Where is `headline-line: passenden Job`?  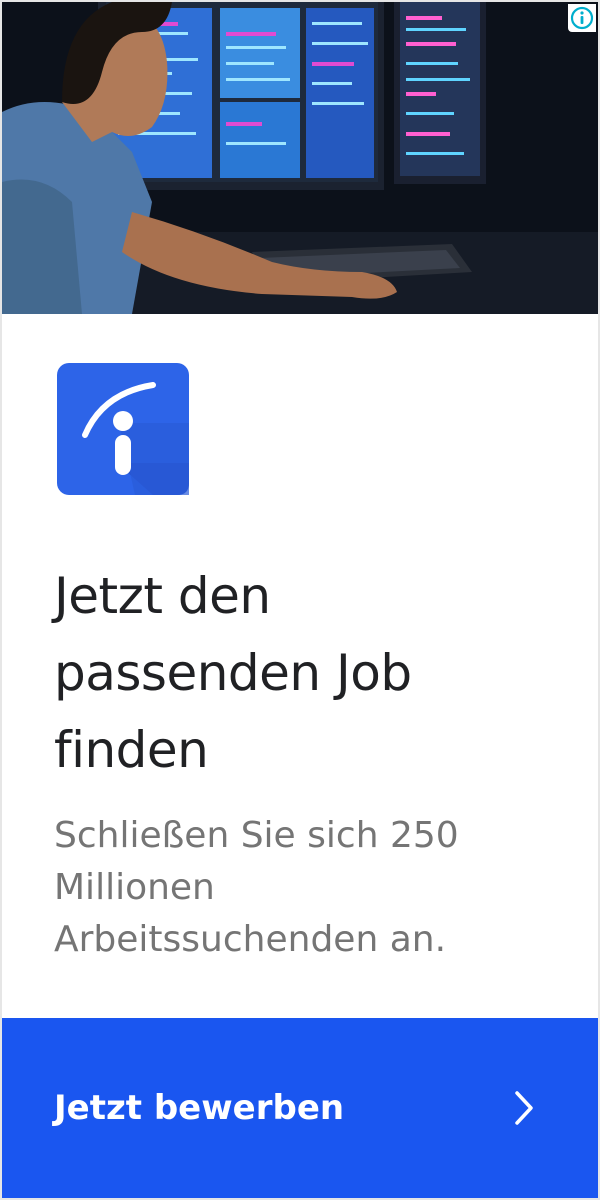 headline-line: passenden Job is located at coordinates (233, 673).